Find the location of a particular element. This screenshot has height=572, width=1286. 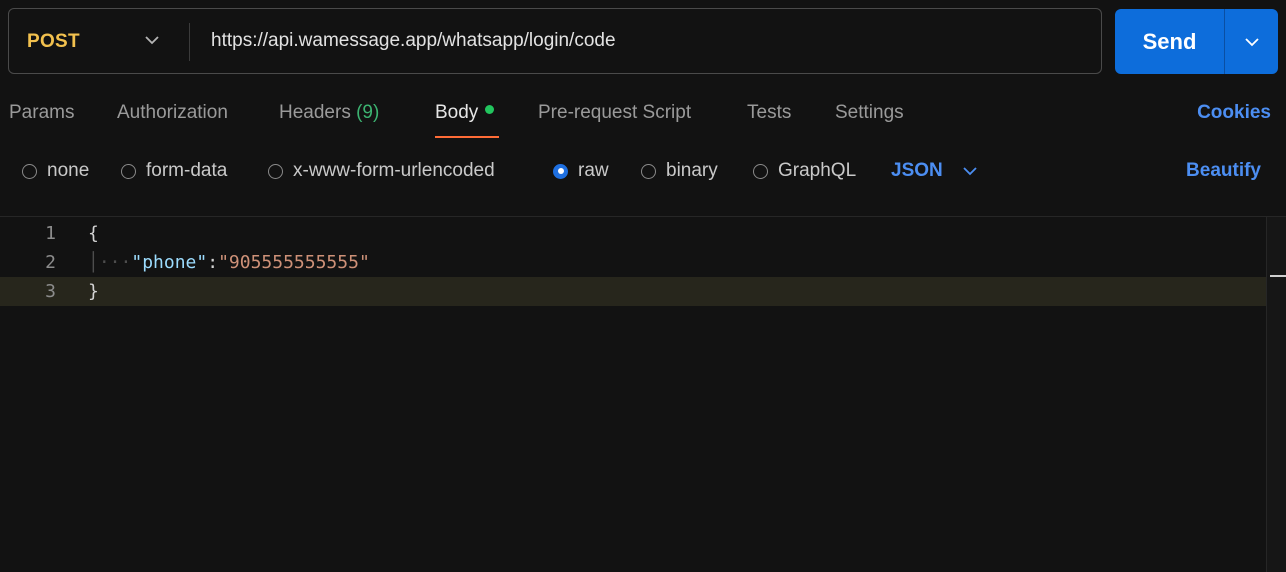

body-option-raw: raw is located at coordinates (581, 171).